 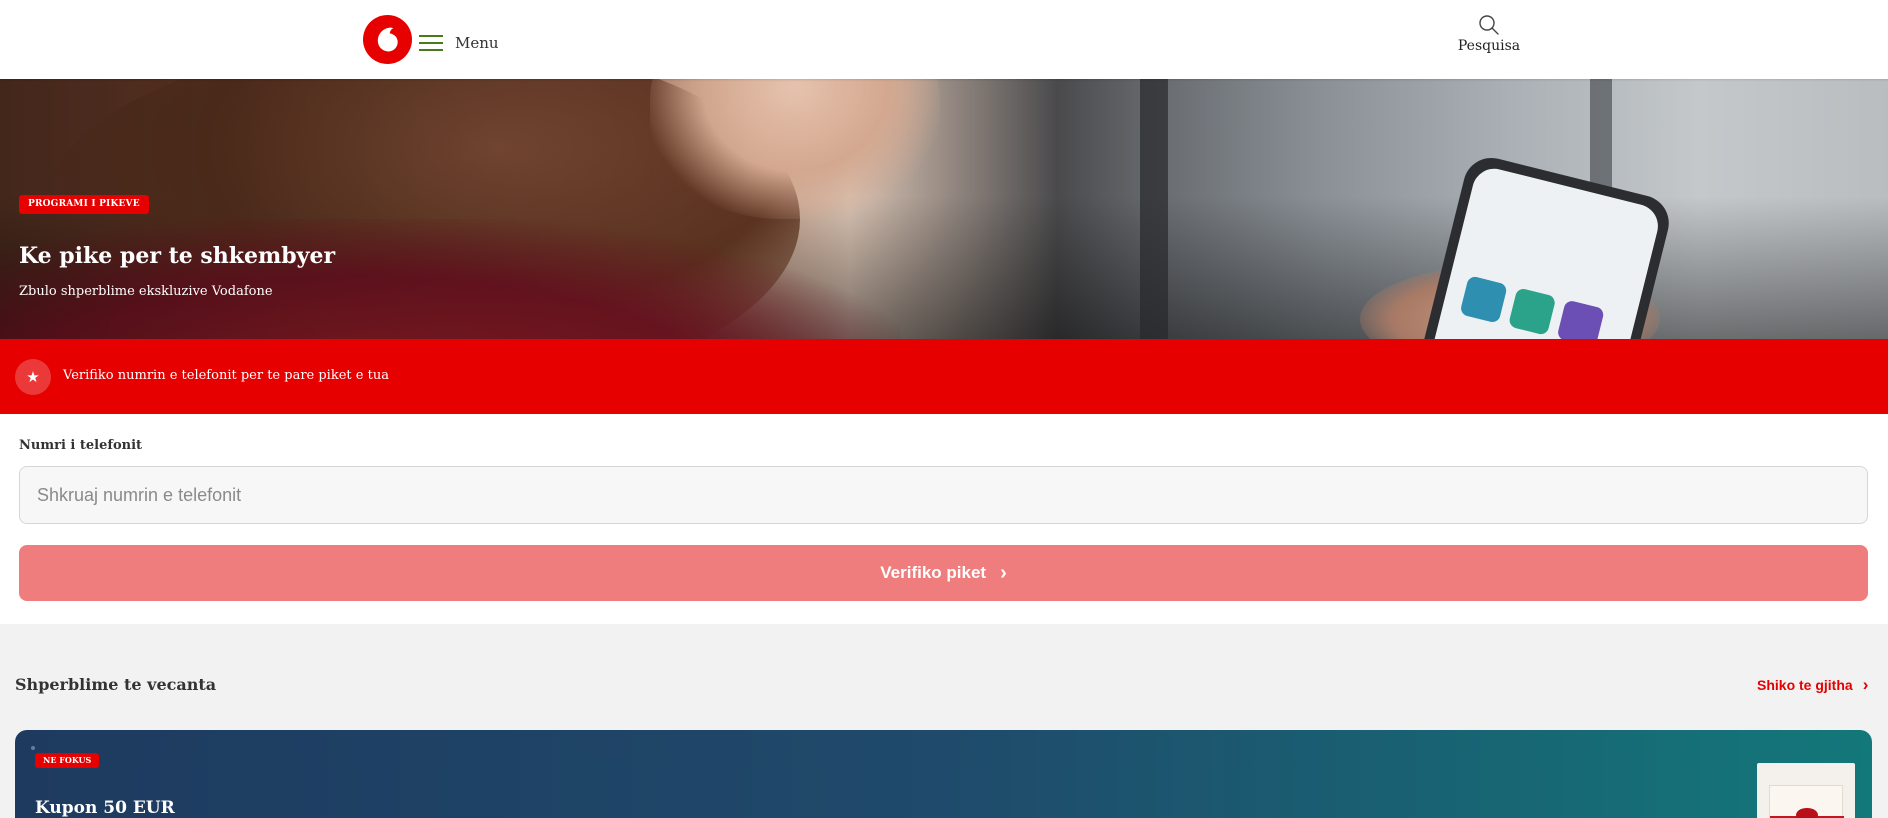 What do you see at coordinates (1806, 790) in the screenshot?
I see `gift-card-image` at bounding box center [1806, 790].